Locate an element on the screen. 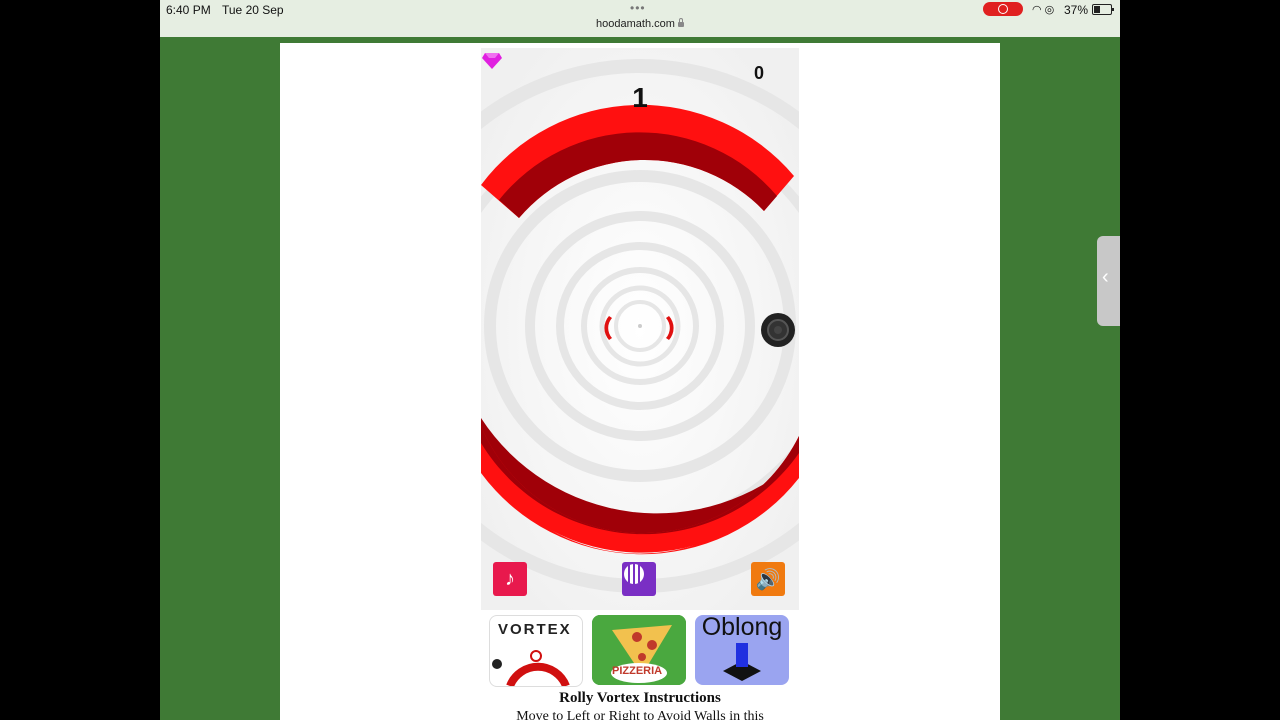 The image size is (1280, 720). speaker-icon: 🔊 is located at coordinates (768, 579).